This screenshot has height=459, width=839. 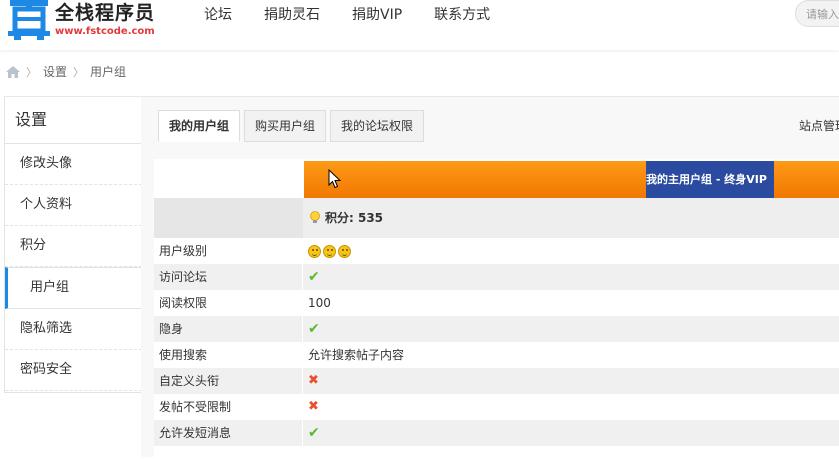 I want to click on score-row: 积分: 535, so click(x=496, y=218).